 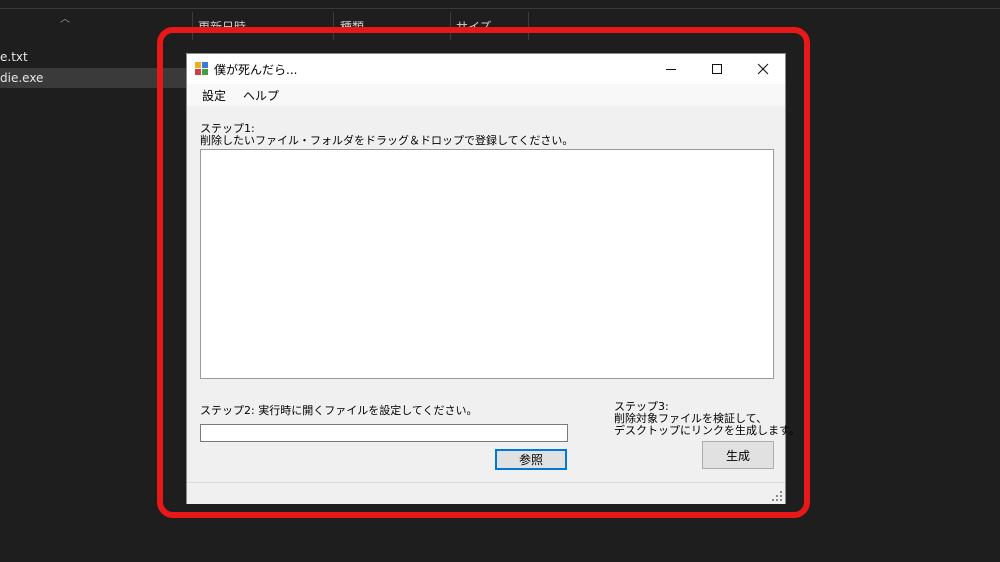 I want to click on close-button, so click(x=763, y=69).